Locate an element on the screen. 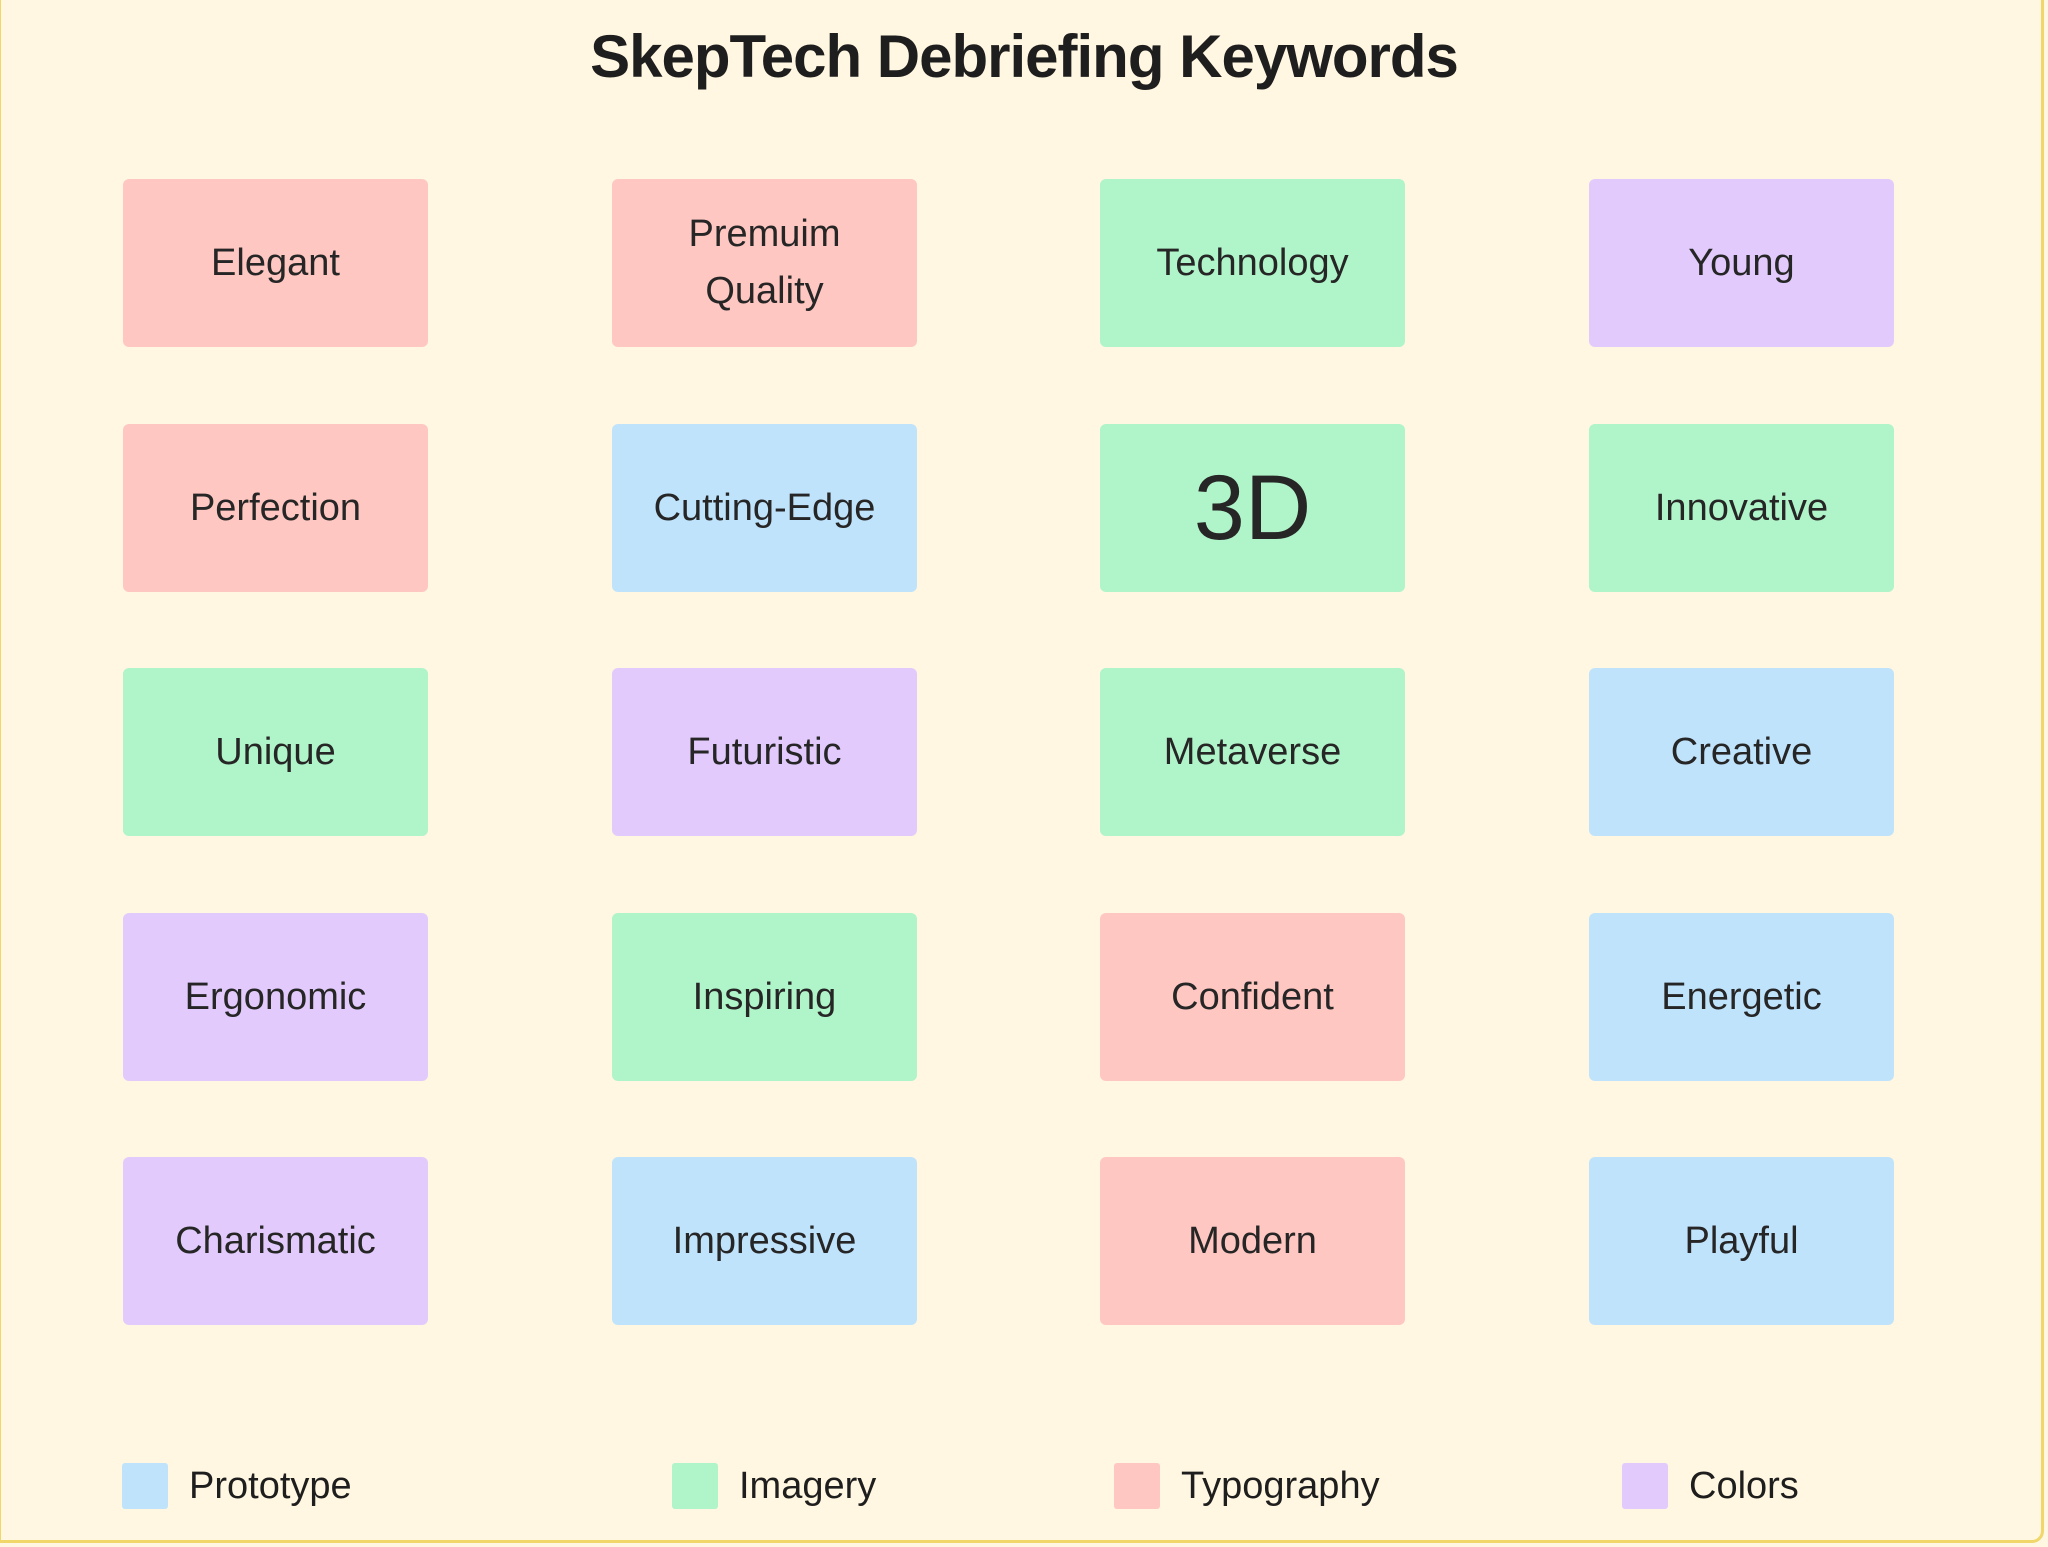 This screenshot has width=2048, height=1547. keyword-card: Technology is located at coordinates (1252, 263).